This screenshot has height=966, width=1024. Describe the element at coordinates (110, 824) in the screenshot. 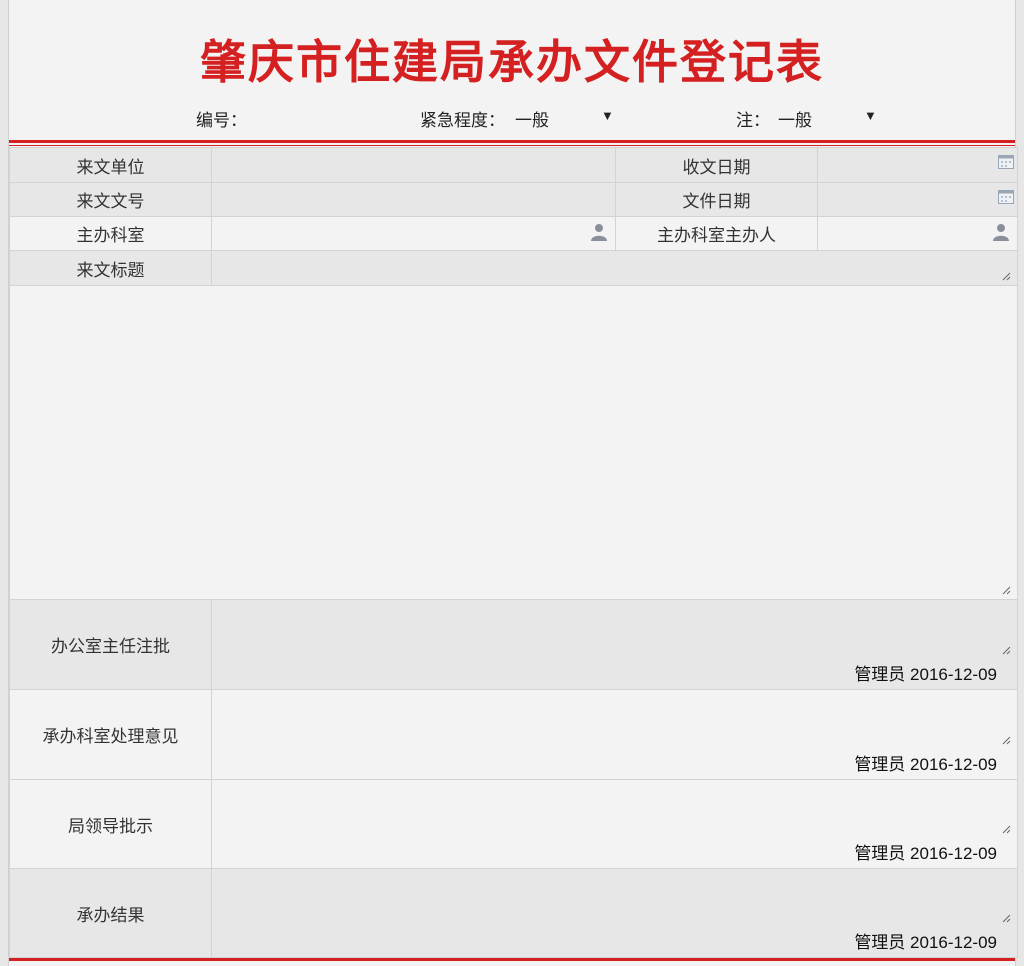

I see `leader-instruction-label: 局领导批示` at that location.